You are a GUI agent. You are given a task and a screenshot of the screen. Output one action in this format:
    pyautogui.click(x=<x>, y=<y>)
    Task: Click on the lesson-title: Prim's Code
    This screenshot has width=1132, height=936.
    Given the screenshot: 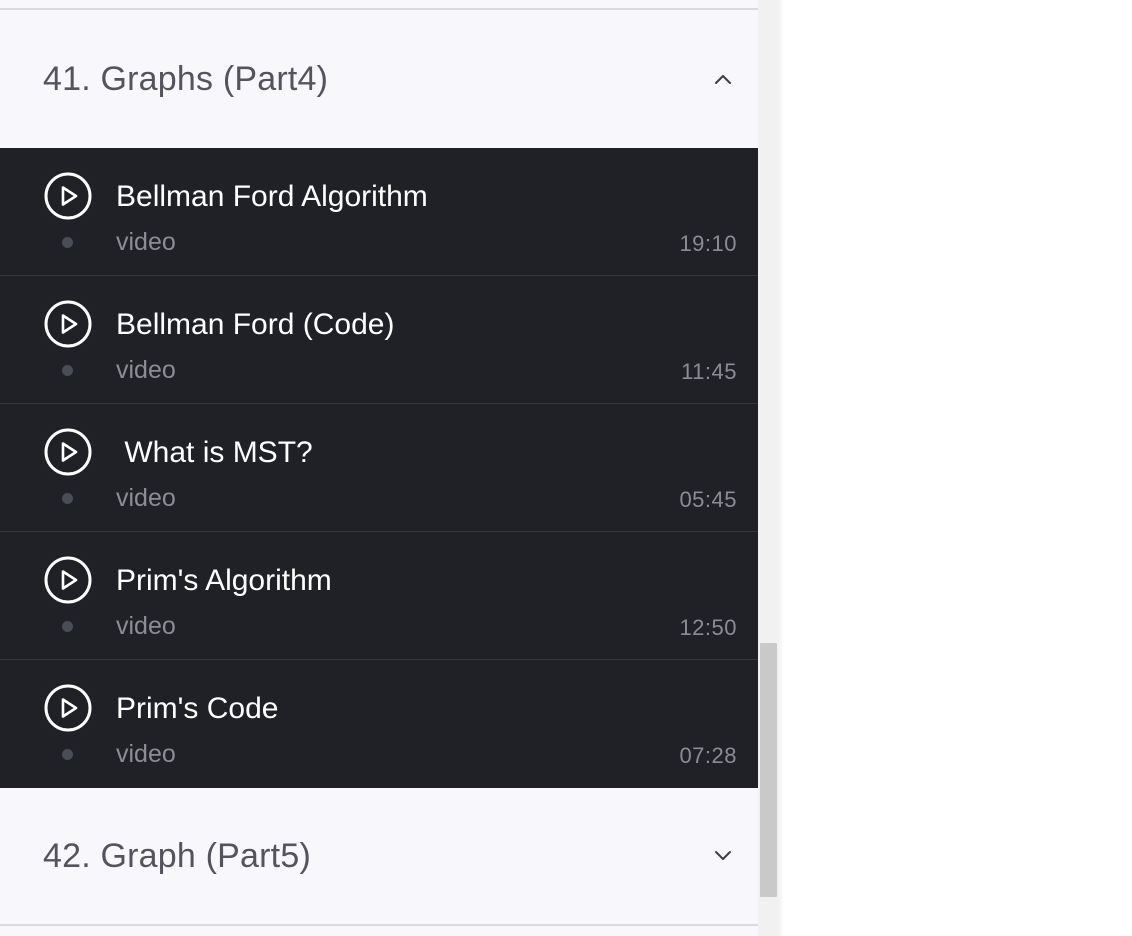 What is the action you would take?
    pyautogui.click(x=197, y=709)
    